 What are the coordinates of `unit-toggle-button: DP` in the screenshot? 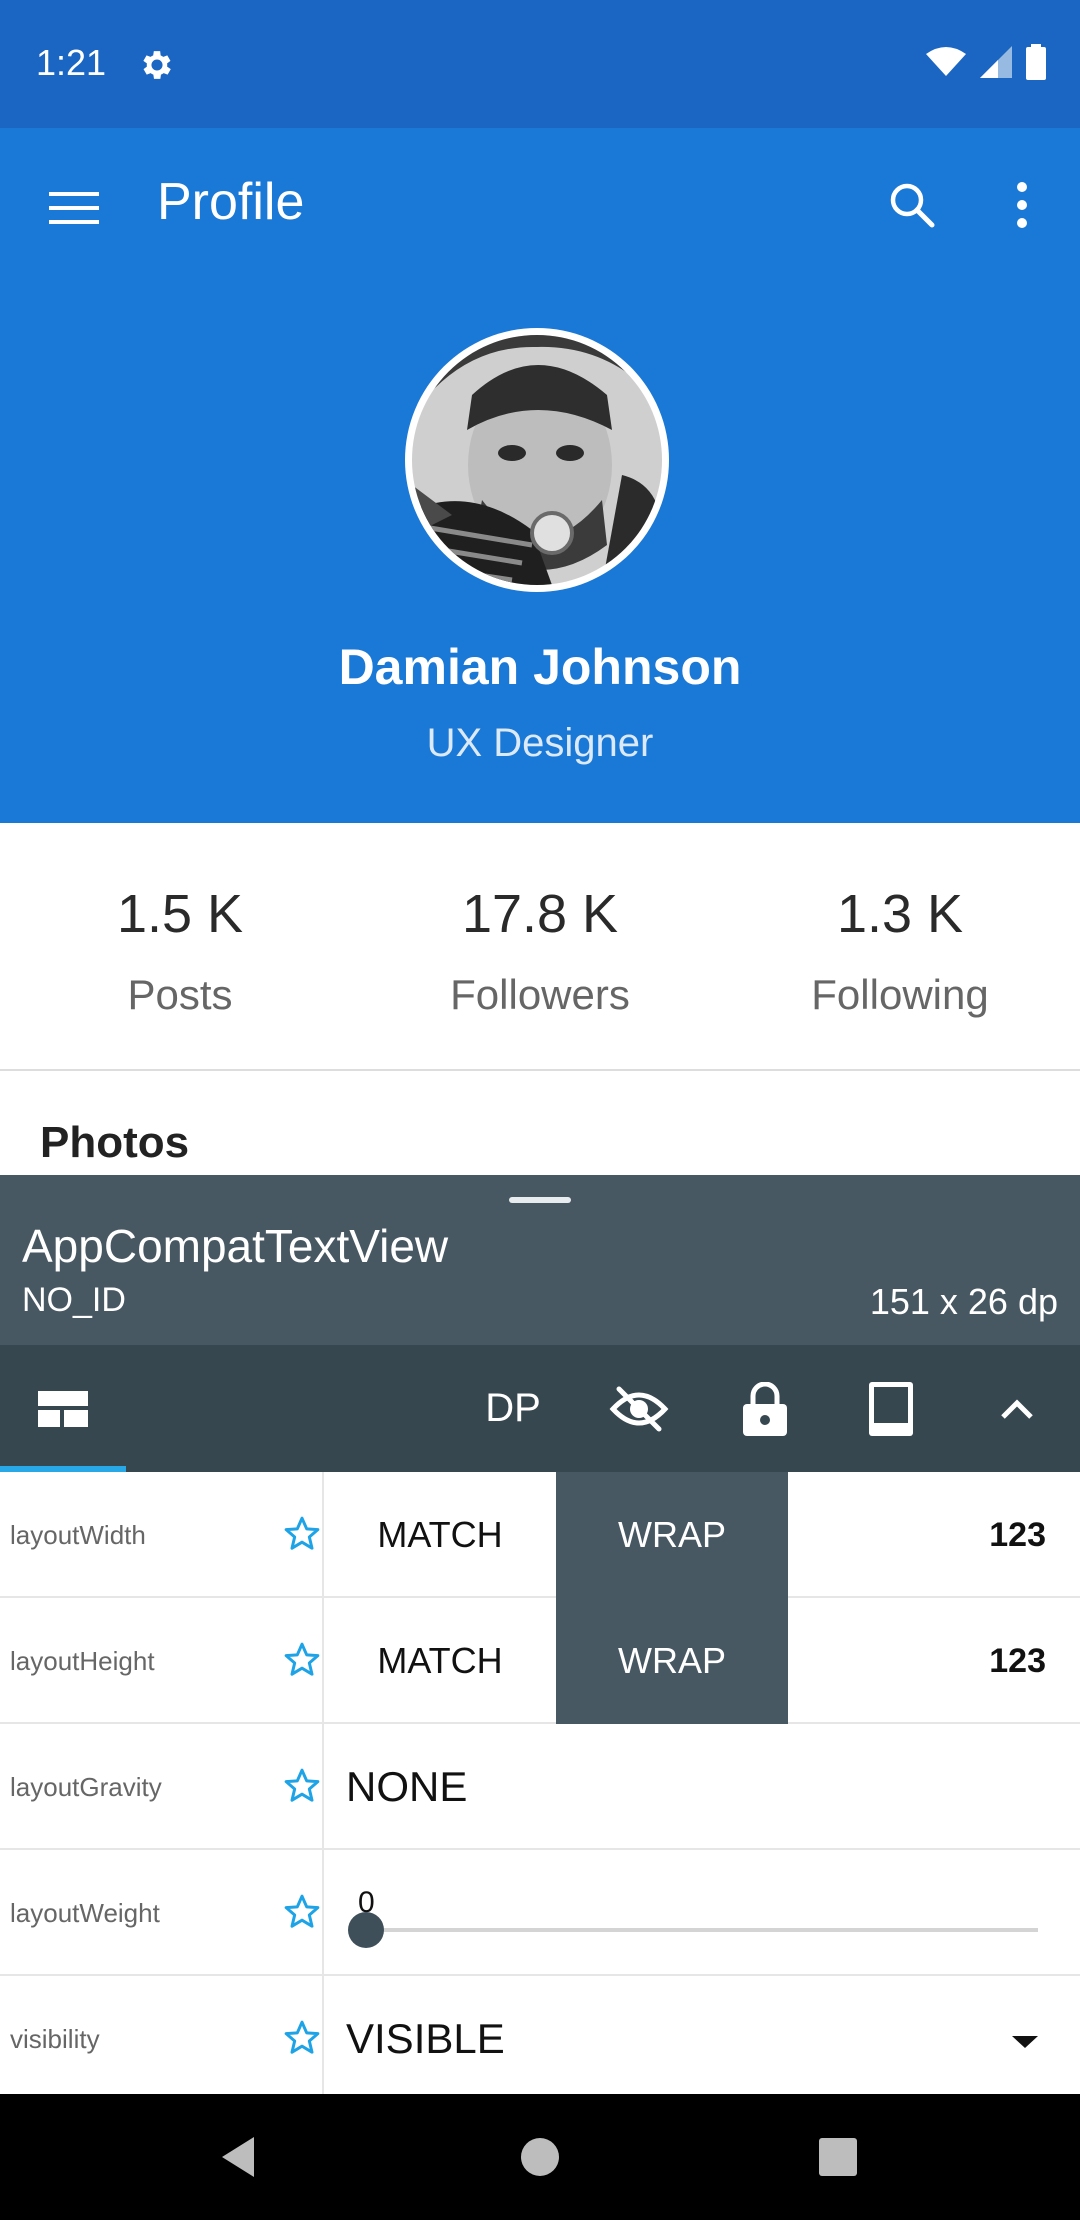 It's located at (513, 1408).